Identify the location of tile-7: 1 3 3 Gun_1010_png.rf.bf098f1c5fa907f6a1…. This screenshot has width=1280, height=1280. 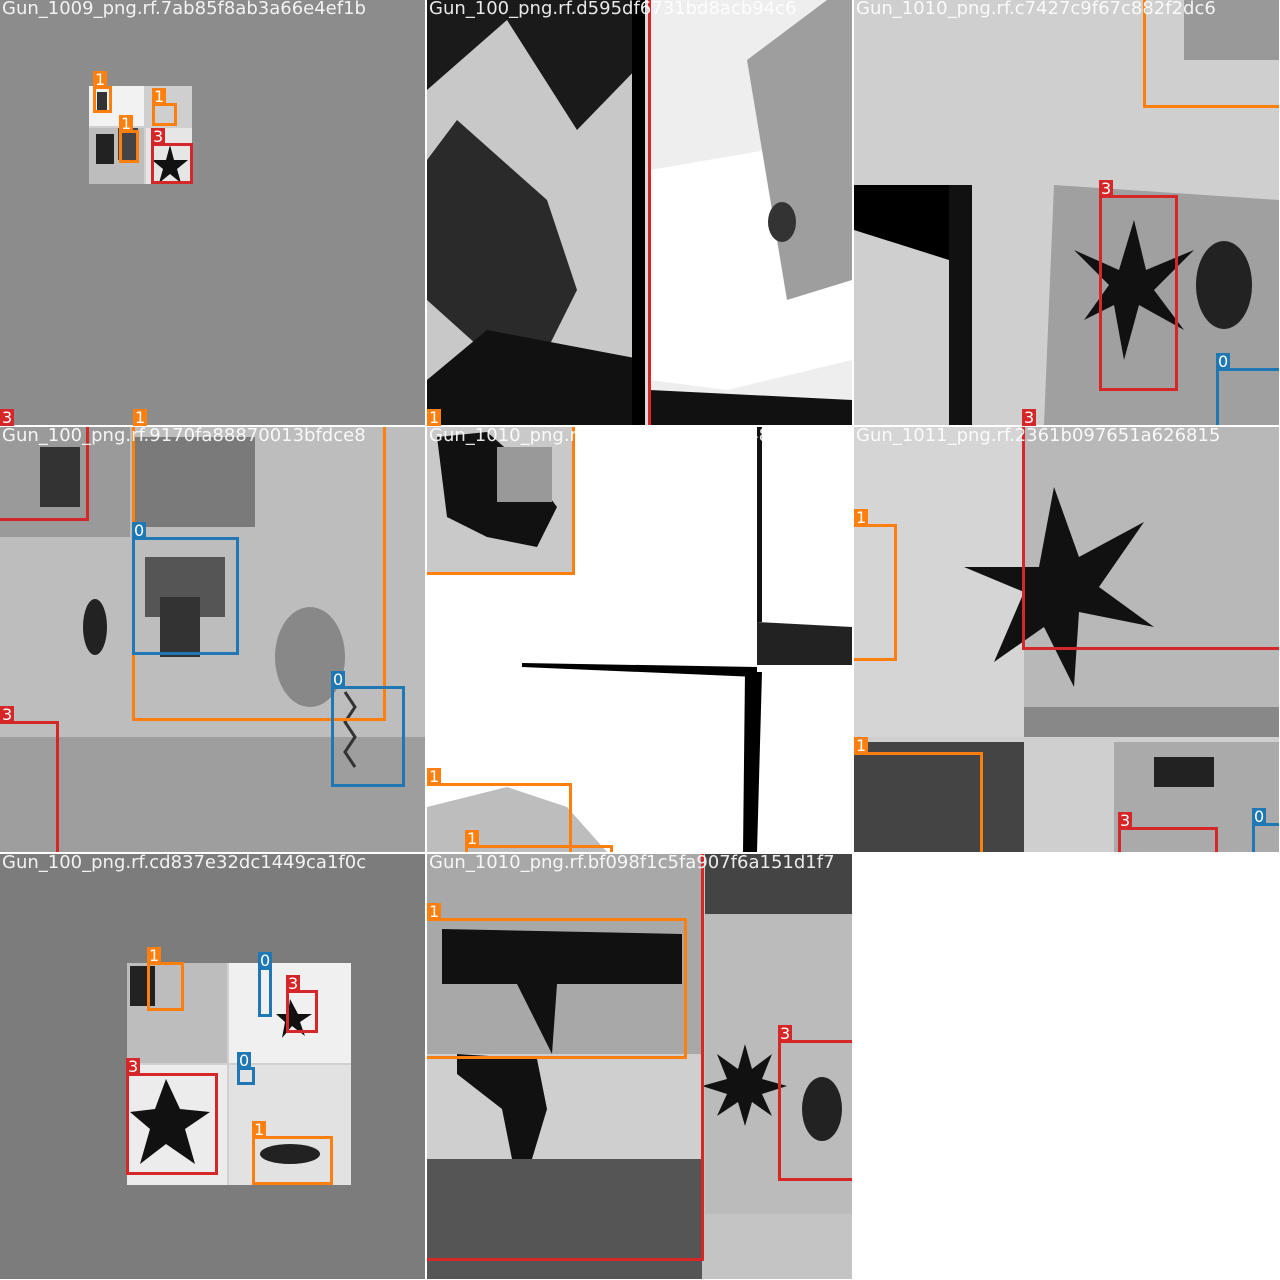
(639, 1066).